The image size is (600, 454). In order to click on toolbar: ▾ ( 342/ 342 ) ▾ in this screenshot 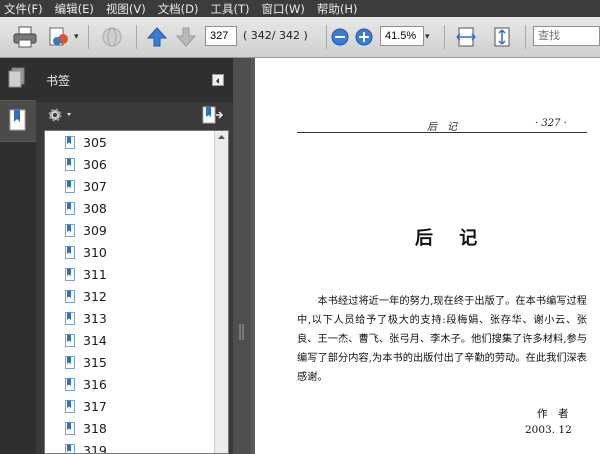, I will do `click(300, 37)`.